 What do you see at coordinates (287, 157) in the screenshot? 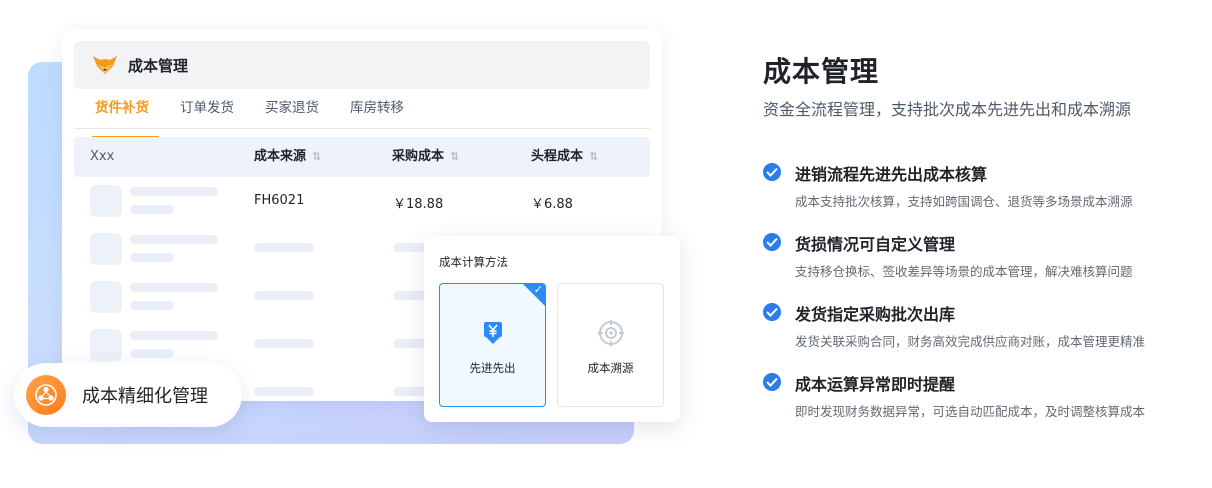
I see `column-header-cost-source: 成本来源 ⇅` at bounding box center [287, 157].